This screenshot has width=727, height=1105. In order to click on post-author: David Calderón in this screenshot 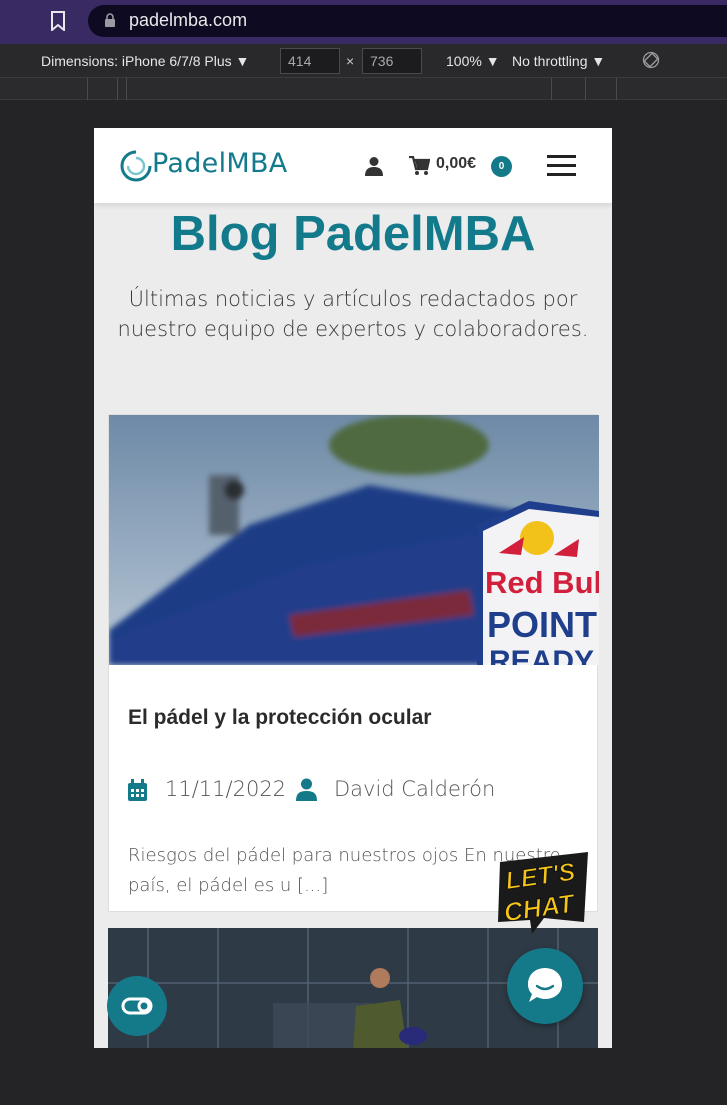, I will do `click(414, 789)`.